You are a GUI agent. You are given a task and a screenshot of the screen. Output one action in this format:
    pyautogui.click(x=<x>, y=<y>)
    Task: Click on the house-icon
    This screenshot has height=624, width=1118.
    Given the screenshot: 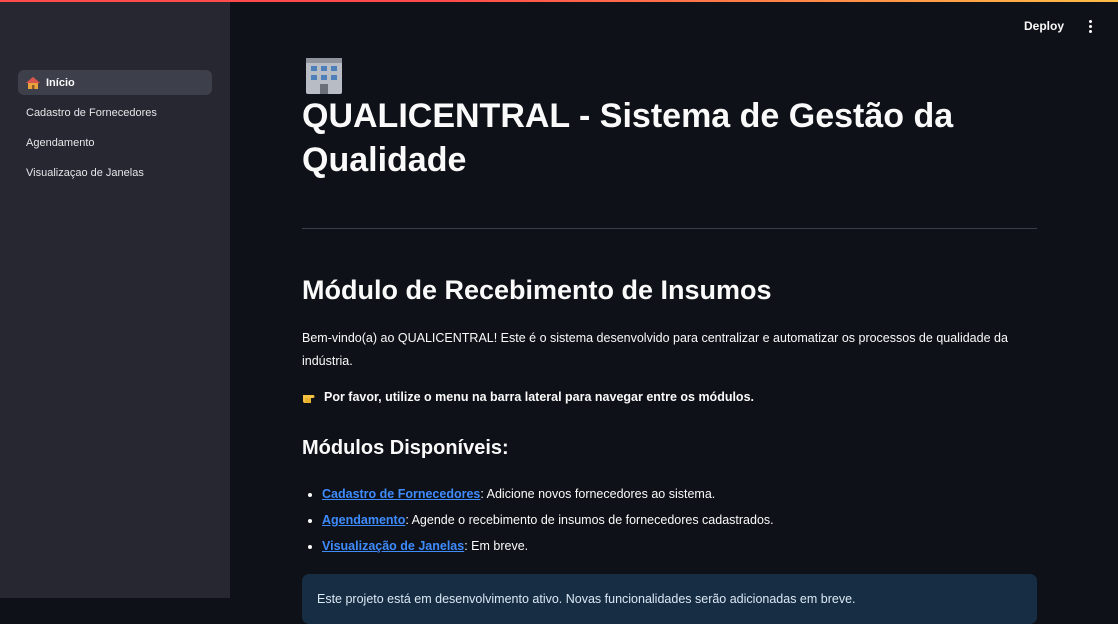 What is the action you would take?
    pyautogui.click(x=33, y=82)
    